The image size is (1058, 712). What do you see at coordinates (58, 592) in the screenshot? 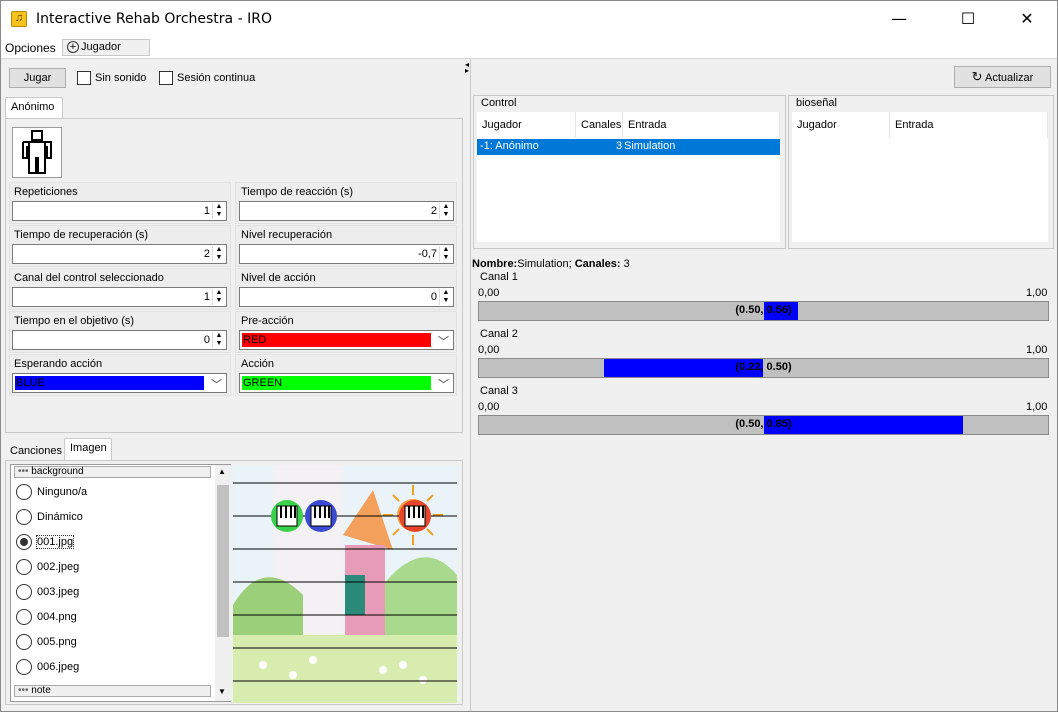
I see `radio-label: 003.jpeg` at bounding box center [58, 592].